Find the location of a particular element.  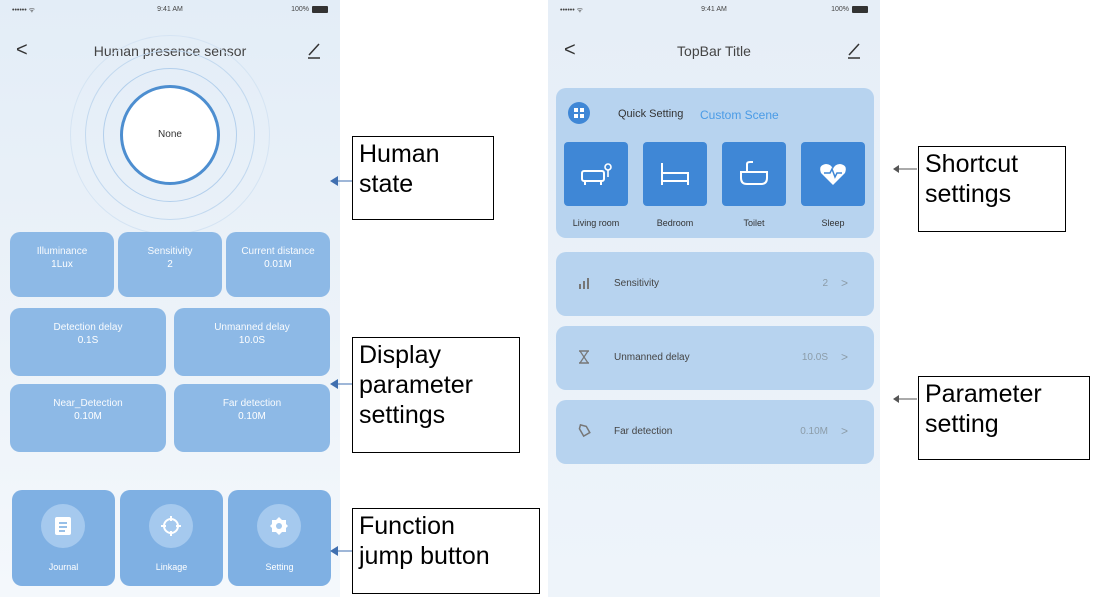

param-value: 0.01M is located at coordinates (278, 264).